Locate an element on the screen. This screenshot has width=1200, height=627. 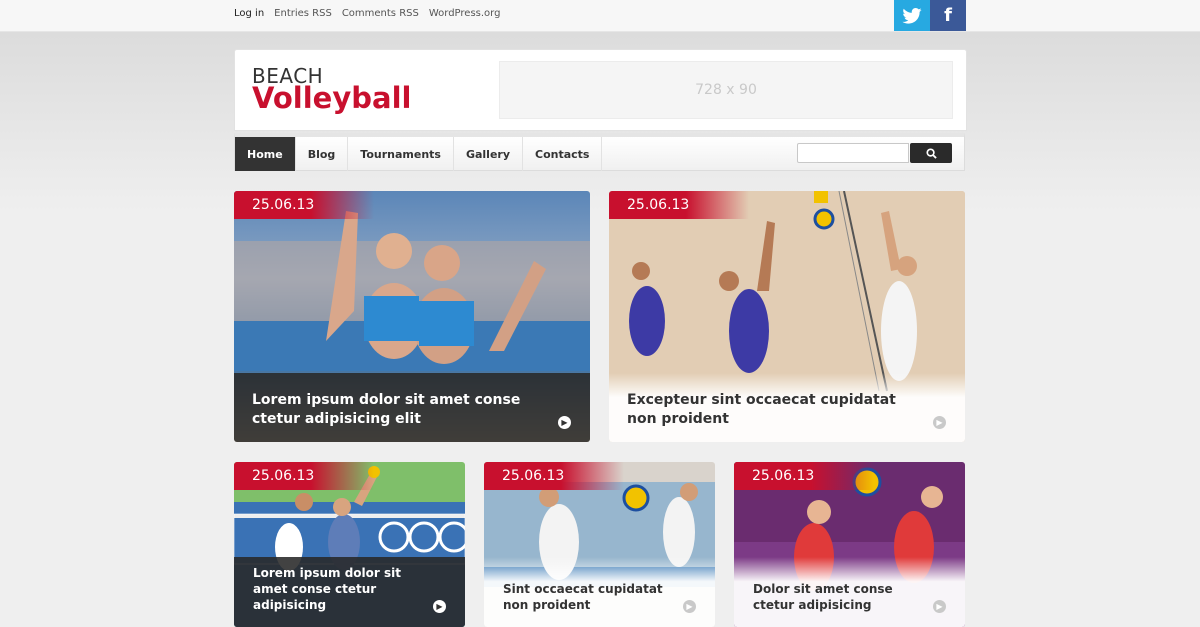
post-date-2: 25.06.13 is located at coordinates (679, 205).